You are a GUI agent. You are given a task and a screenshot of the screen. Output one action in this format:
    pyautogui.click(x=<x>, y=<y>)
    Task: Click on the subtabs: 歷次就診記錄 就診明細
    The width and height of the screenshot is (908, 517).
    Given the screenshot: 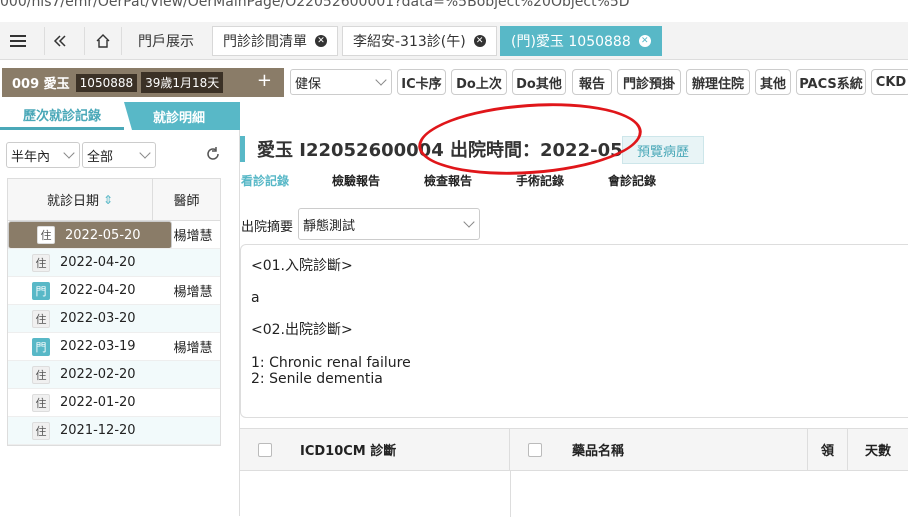 What is the action you would take?
    pyautogui.click(x=120, y=116)
    